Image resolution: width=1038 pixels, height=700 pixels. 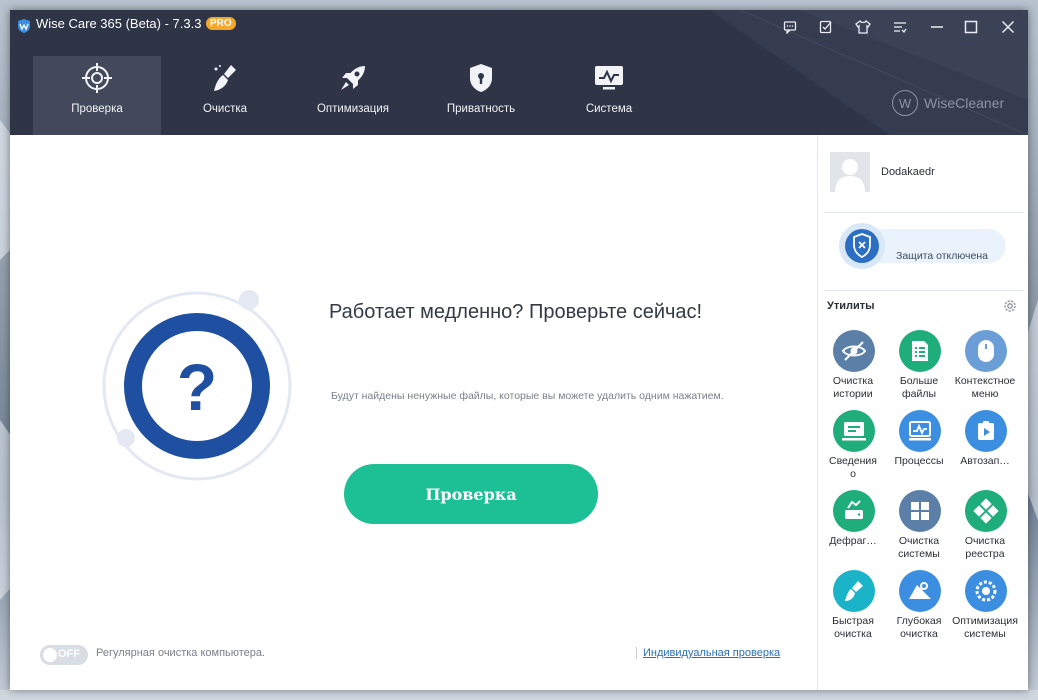 What do you see at coordinates (471, 494) in the screenshot?
I see `scan-button: Проверка` at bounding box center [471, 494].